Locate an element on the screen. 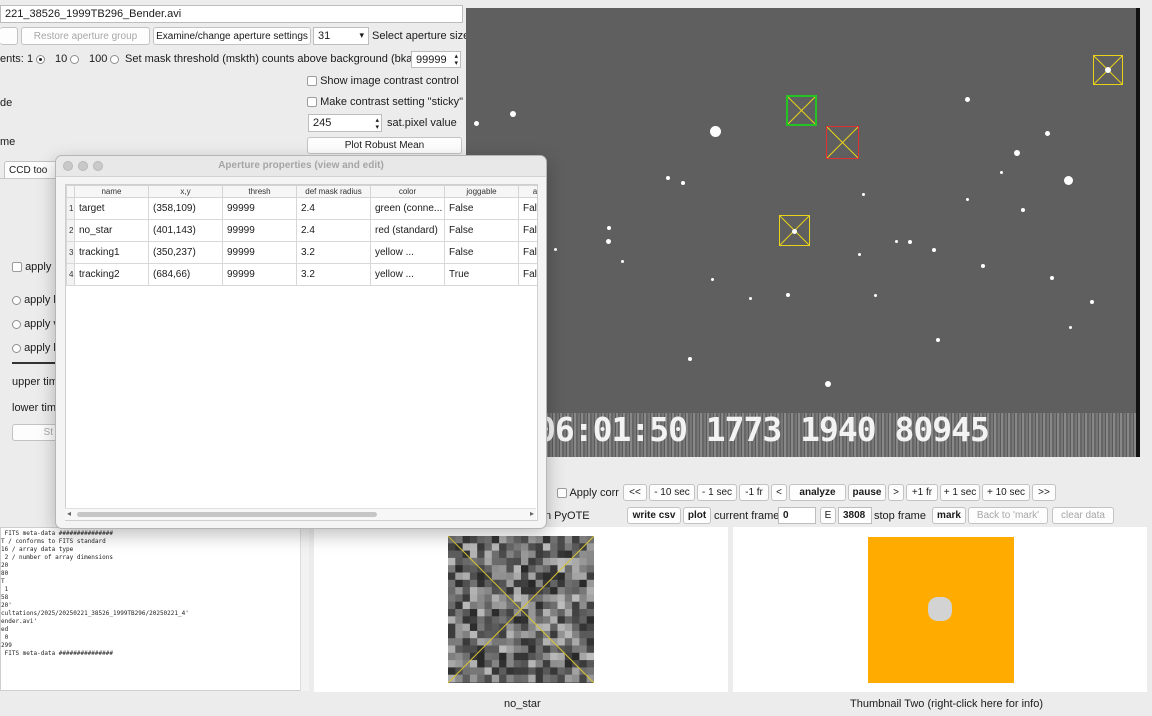 The width and height of the screenshot is (1152, 716). aperture-no-star is located at coordinates (842, 142).